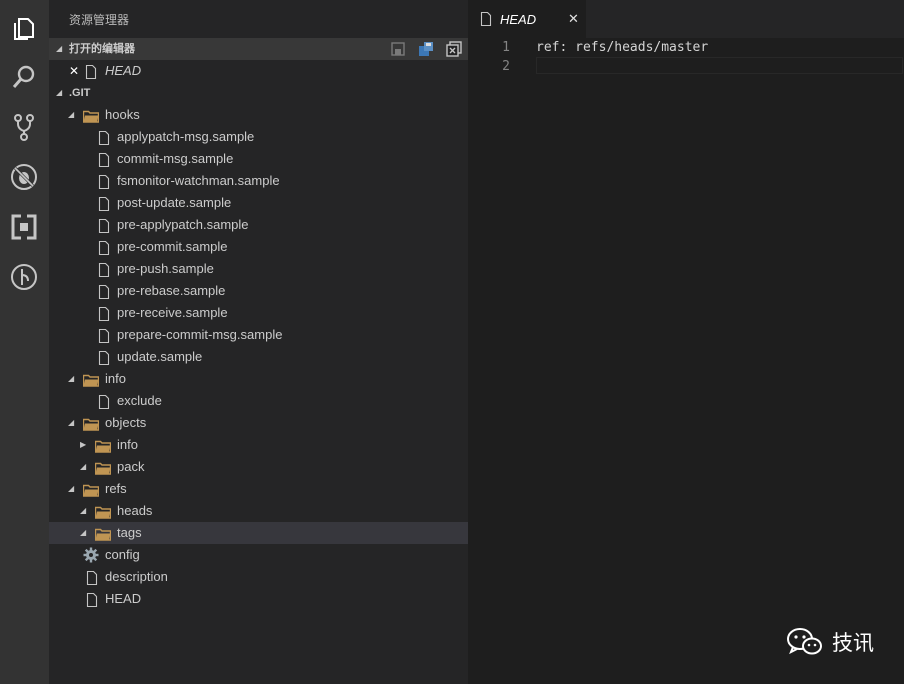 Image resolution: width=904 pixels, height=684 pixels. I want to click on gear-icon, so click(91, 555).